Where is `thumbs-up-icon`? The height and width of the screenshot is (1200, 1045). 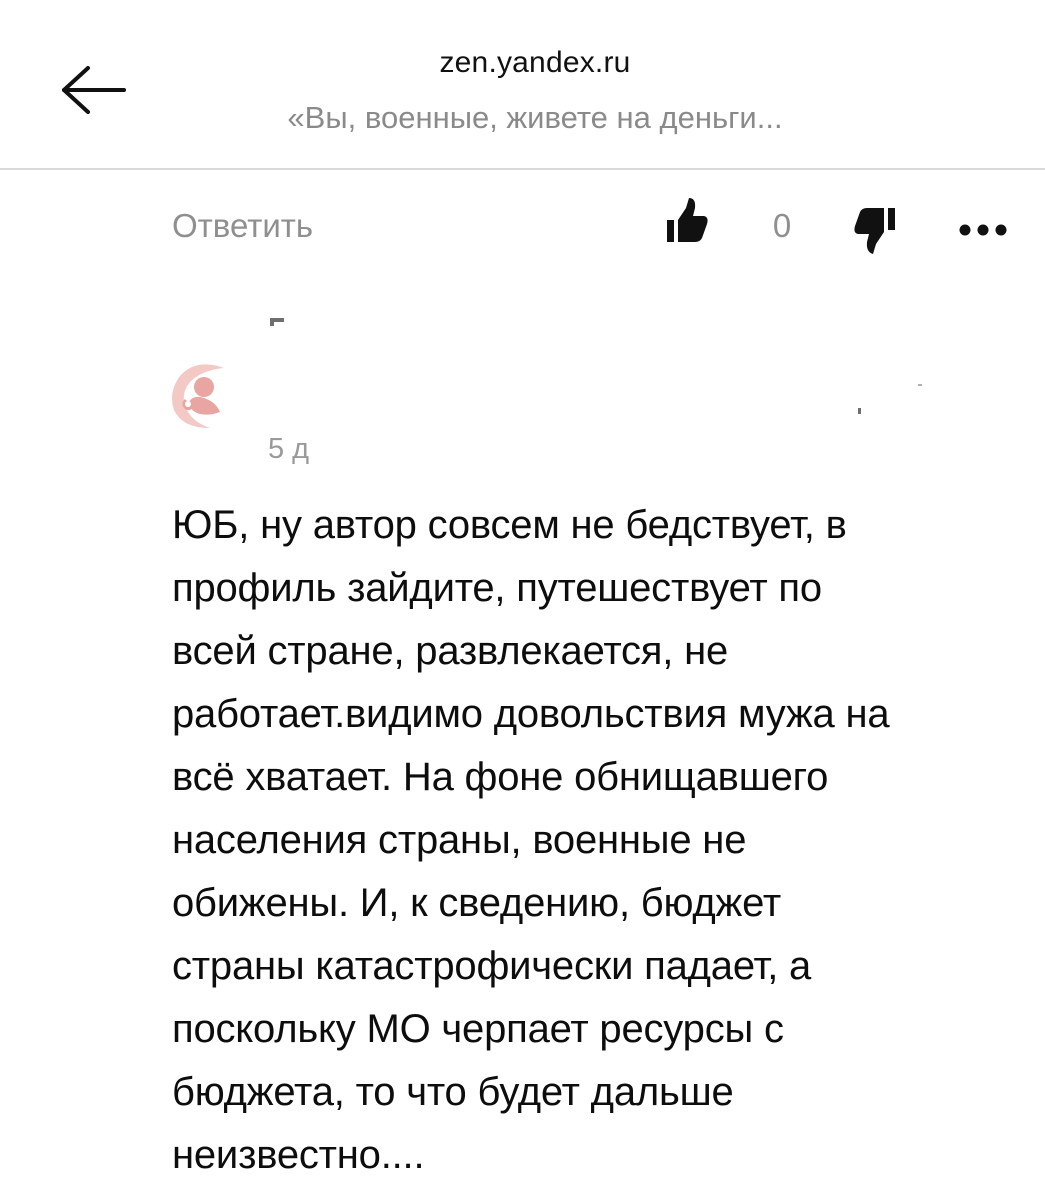 thumbs-up-icon is located at coordinates (687, 220).